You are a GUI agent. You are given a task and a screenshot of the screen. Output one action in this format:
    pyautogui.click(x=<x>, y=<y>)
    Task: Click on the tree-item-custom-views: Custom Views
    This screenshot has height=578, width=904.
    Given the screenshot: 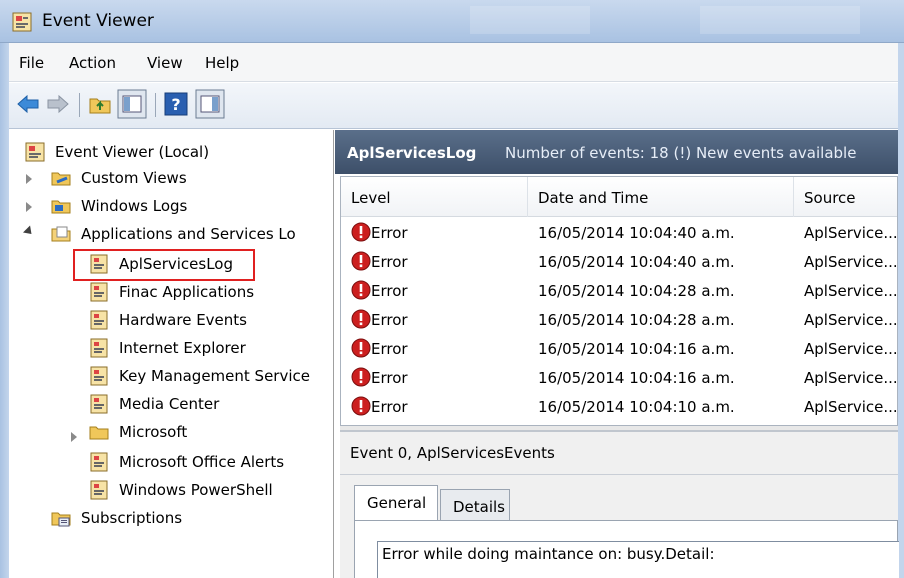 What is the action you would take?
    pyautogui.click(x=186, y=178)
    